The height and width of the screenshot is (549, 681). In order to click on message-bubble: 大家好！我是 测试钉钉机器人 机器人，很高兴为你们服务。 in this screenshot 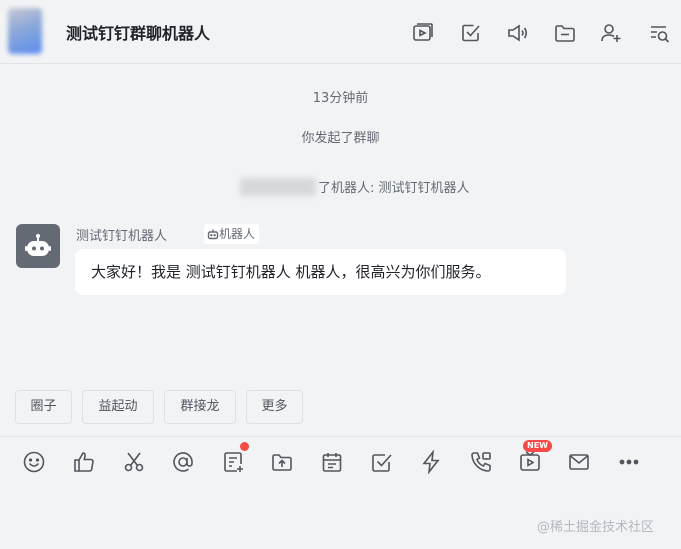, I will do `click(320, 272)`.